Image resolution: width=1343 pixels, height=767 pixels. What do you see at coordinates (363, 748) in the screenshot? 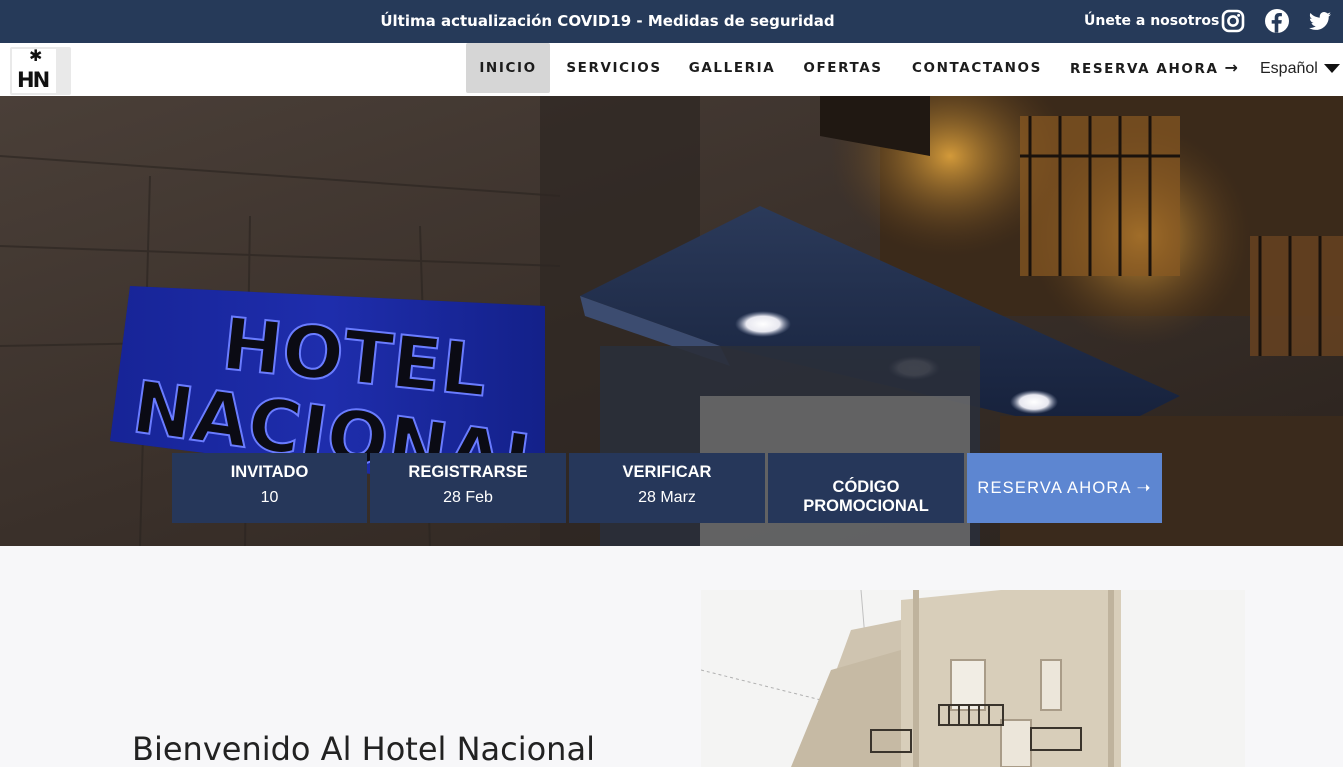
I see `welcome-heading: Bienvenido Al Hotel Nacional` at bounding box center [363, 748].